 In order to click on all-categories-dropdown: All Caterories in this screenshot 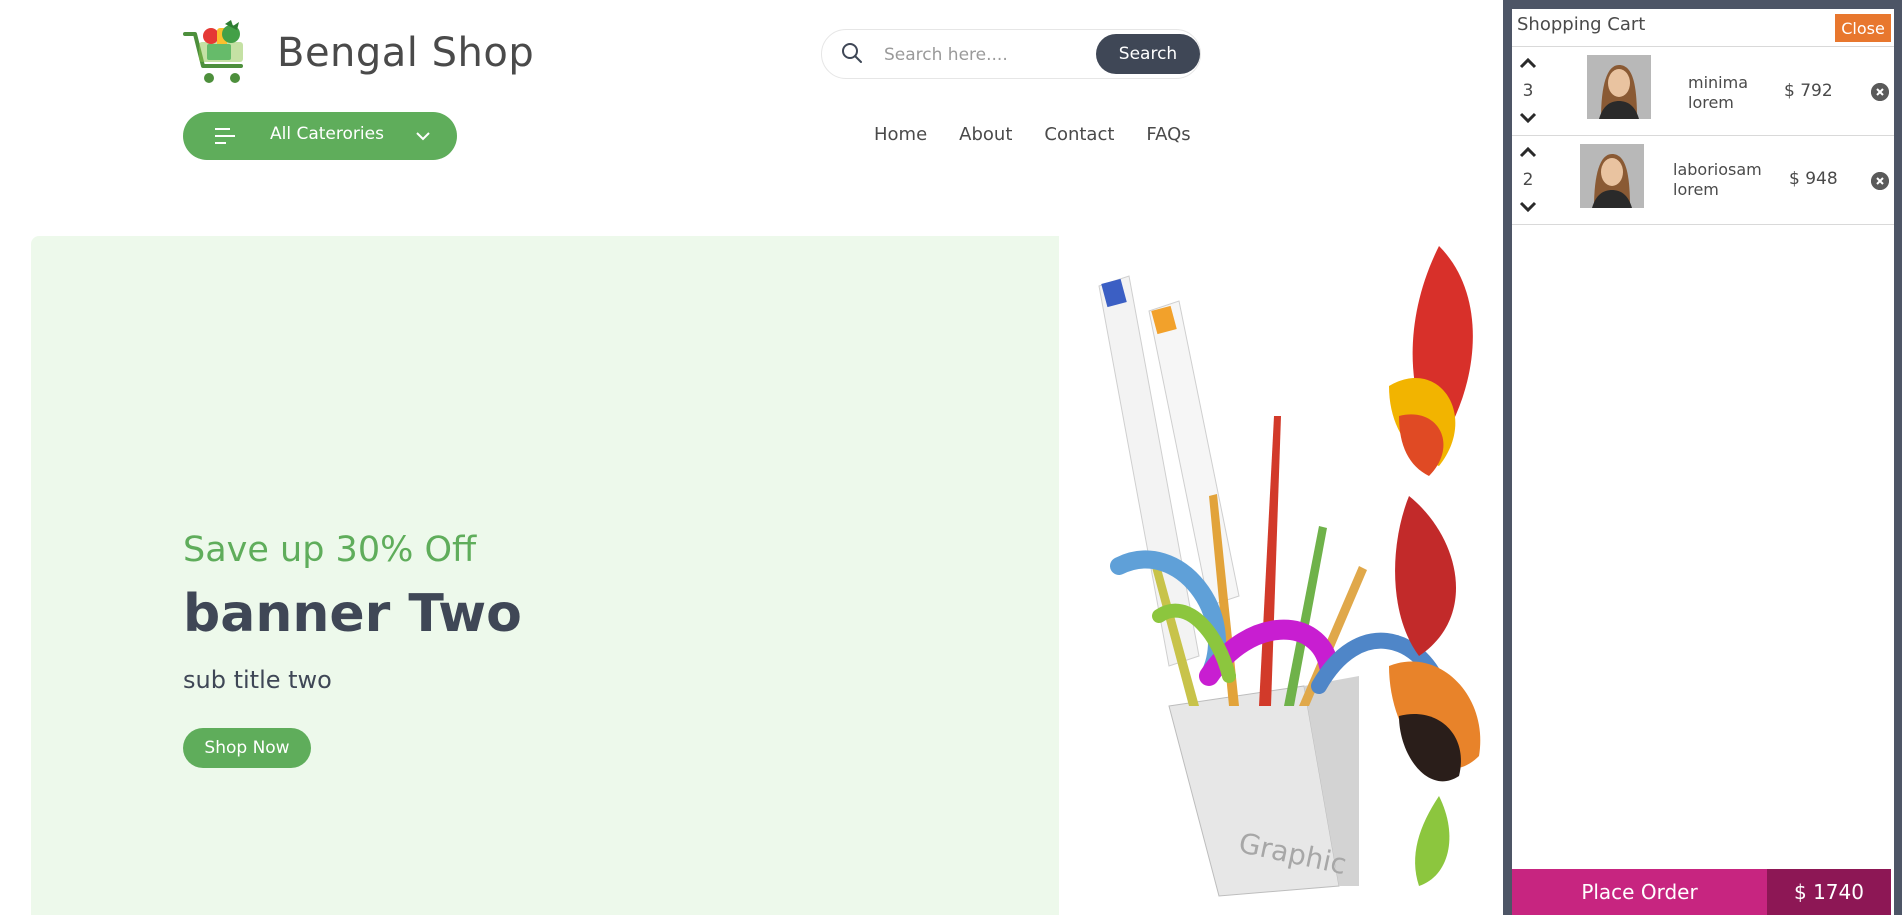, I will do `click(320, 136)`.